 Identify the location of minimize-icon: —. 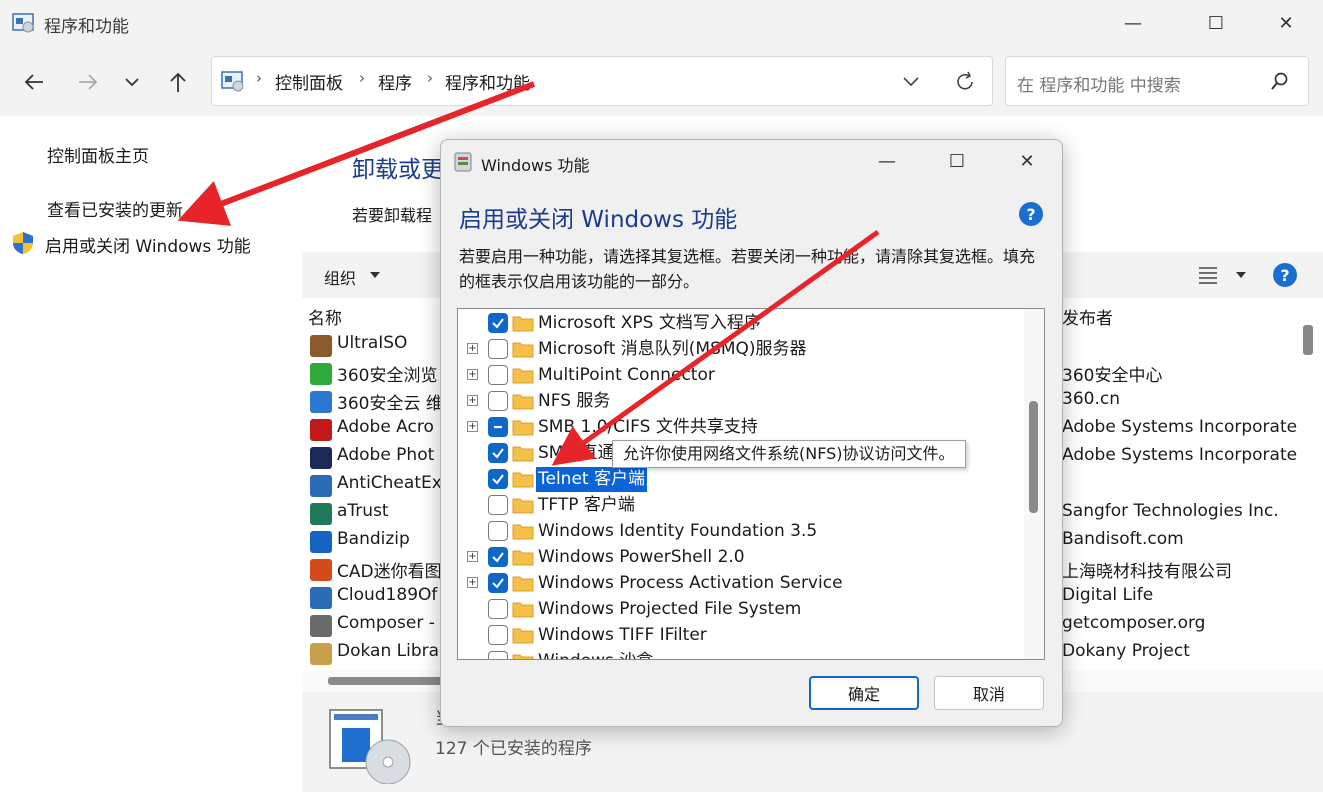
(887, 161).